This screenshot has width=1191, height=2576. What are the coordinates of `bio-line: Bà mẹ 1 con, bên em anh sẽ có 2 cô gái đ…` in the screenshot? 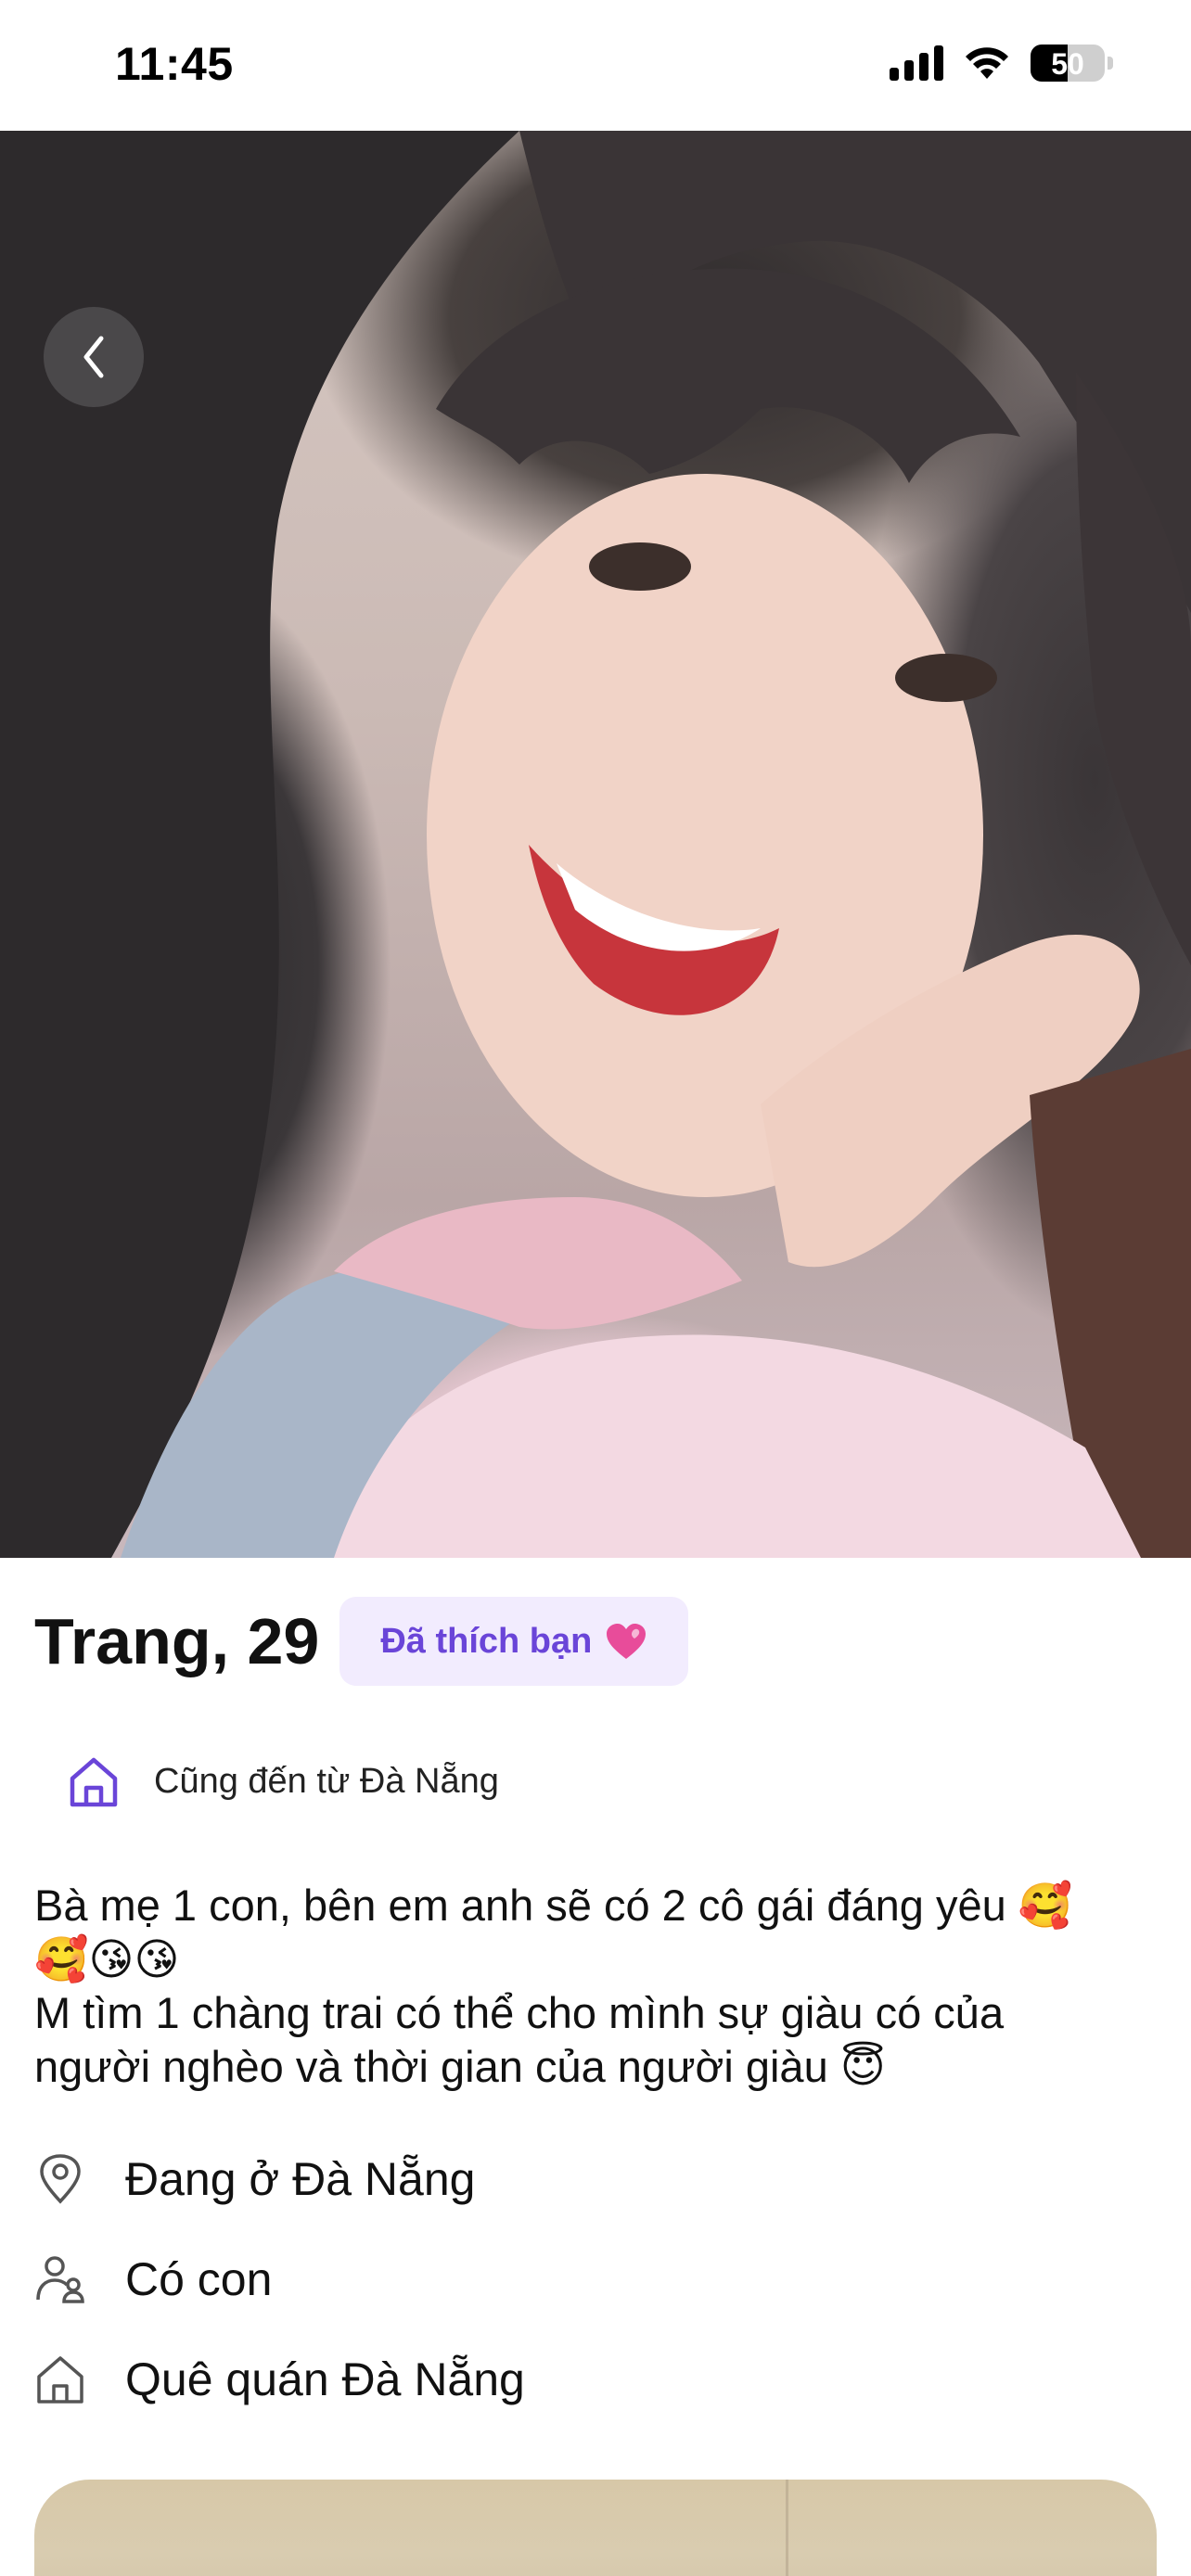 It's located at (553, 1905).